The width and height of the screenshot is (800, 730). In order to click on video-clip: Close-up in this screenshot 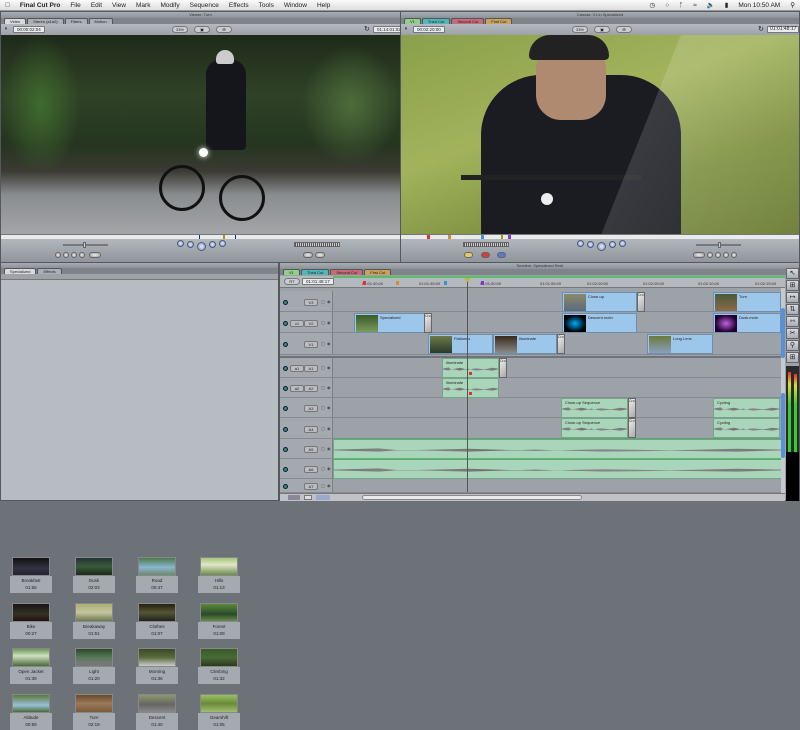, I will do `click(599, 302)`.